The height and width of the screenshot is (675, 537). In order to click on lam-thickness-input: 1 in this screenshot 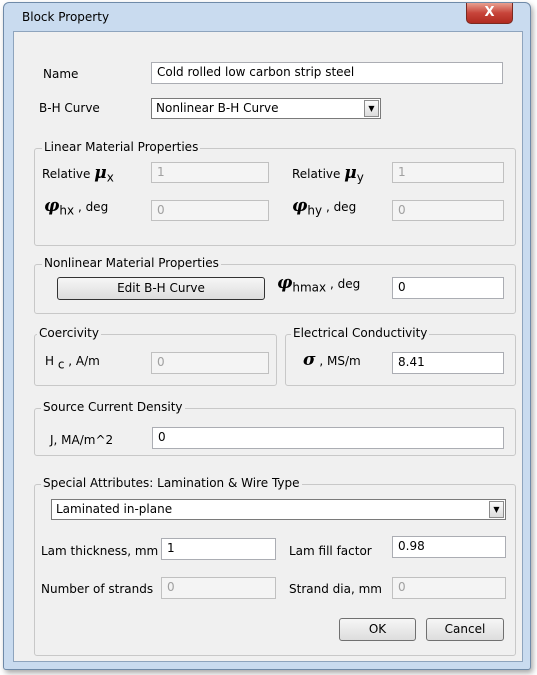, I will do `click(218, 549)`.